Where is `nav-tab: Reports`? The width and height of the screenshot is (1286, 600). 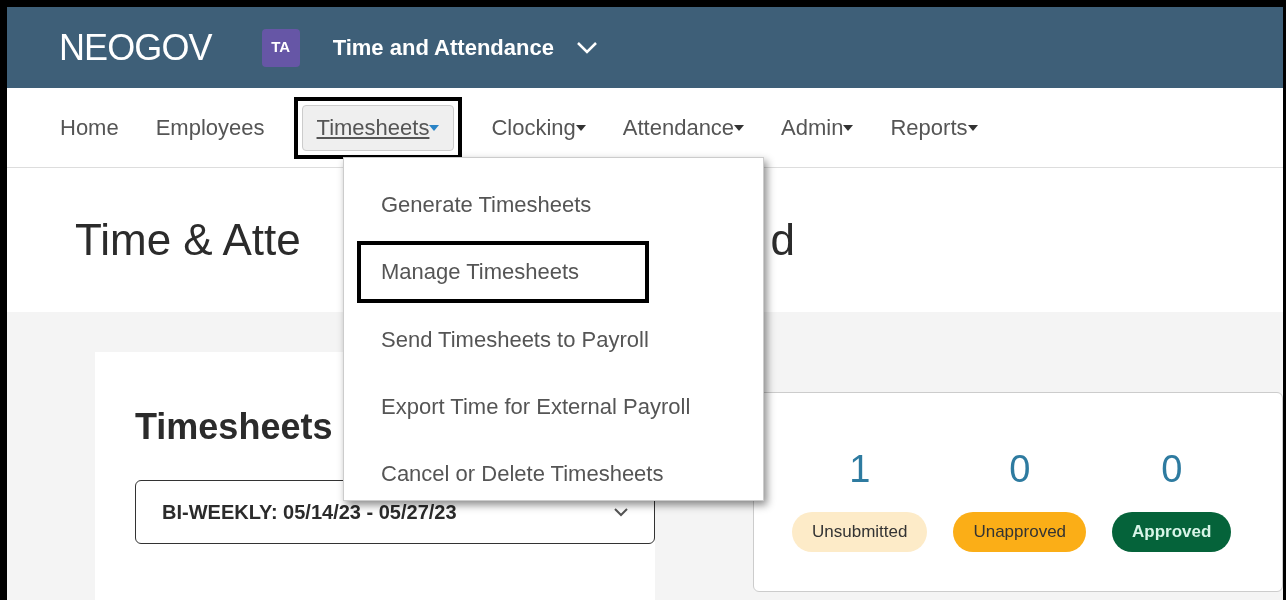 nav-tab: Reports is located at coordinates (934, 127).